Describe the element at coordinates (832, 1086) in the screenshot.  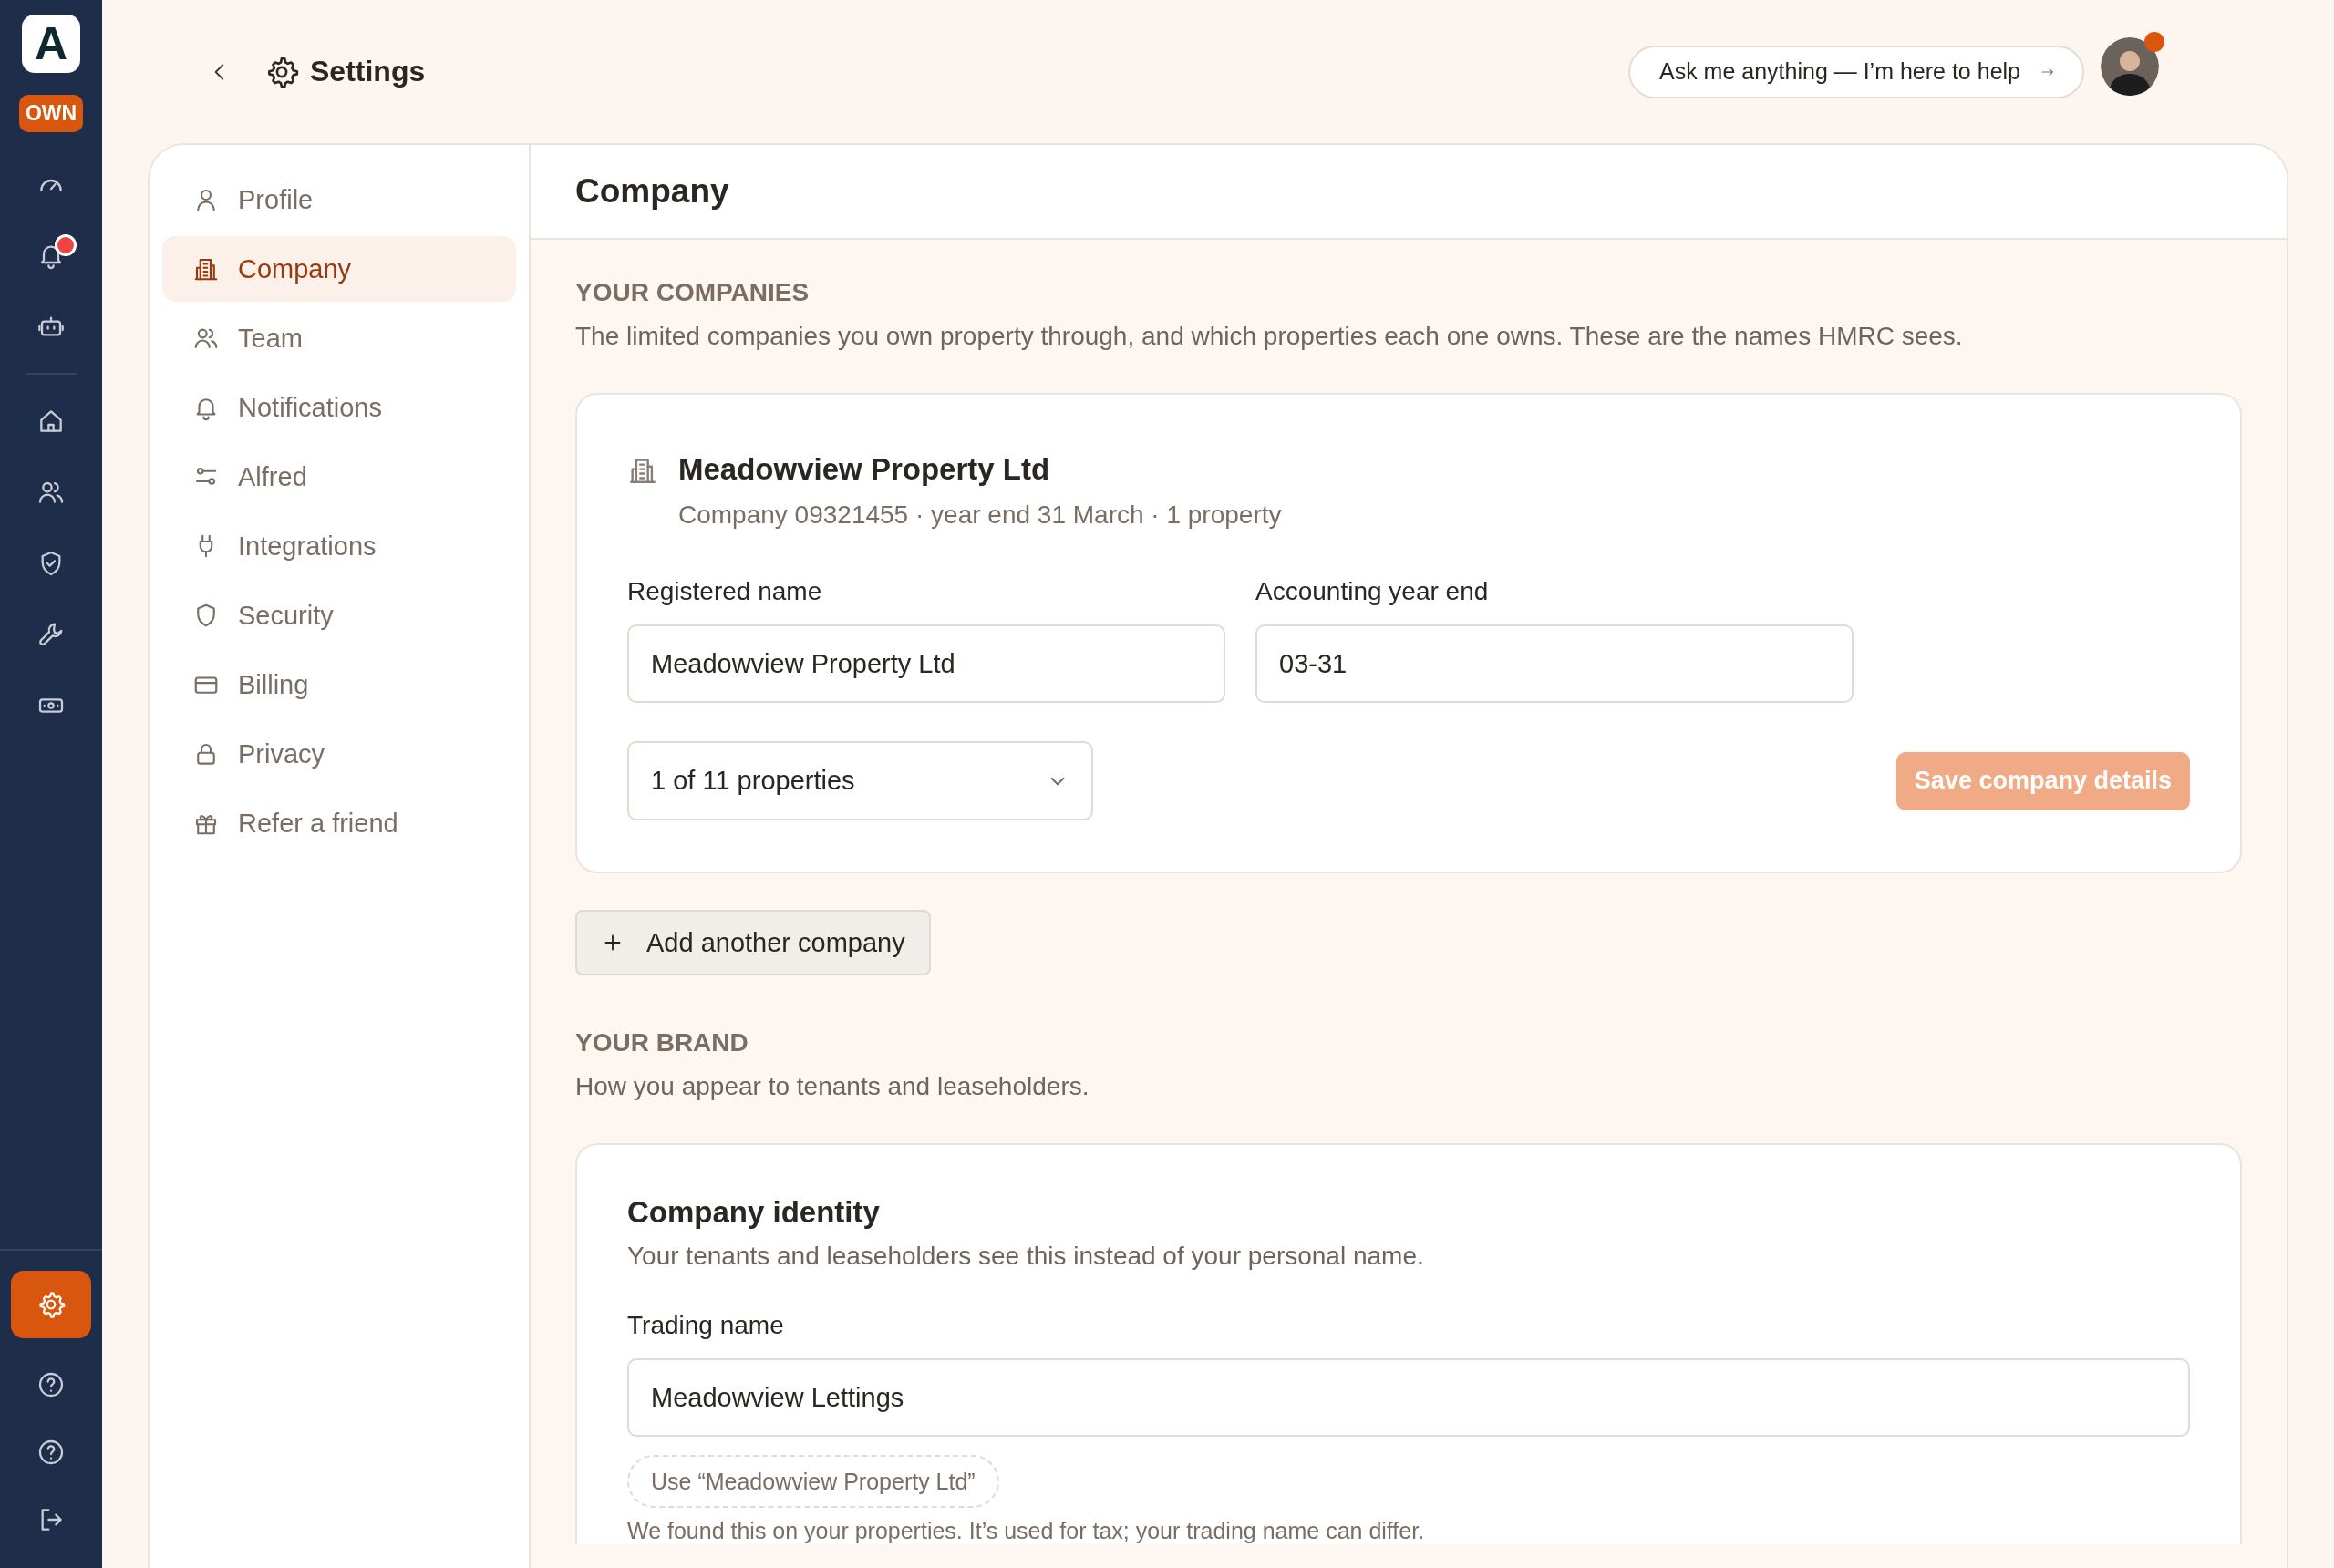
I see `section-description: How you appear to tenants and leaseholders.` at that location.